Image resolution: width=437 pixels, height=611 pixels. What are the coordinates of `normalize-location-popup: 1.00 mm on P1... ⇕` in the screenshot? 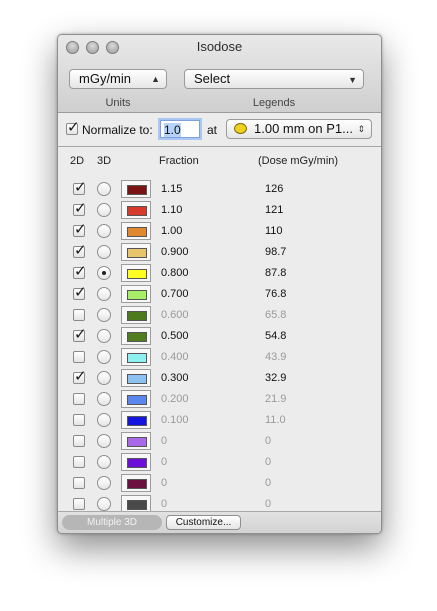 It's located at (299, 129).